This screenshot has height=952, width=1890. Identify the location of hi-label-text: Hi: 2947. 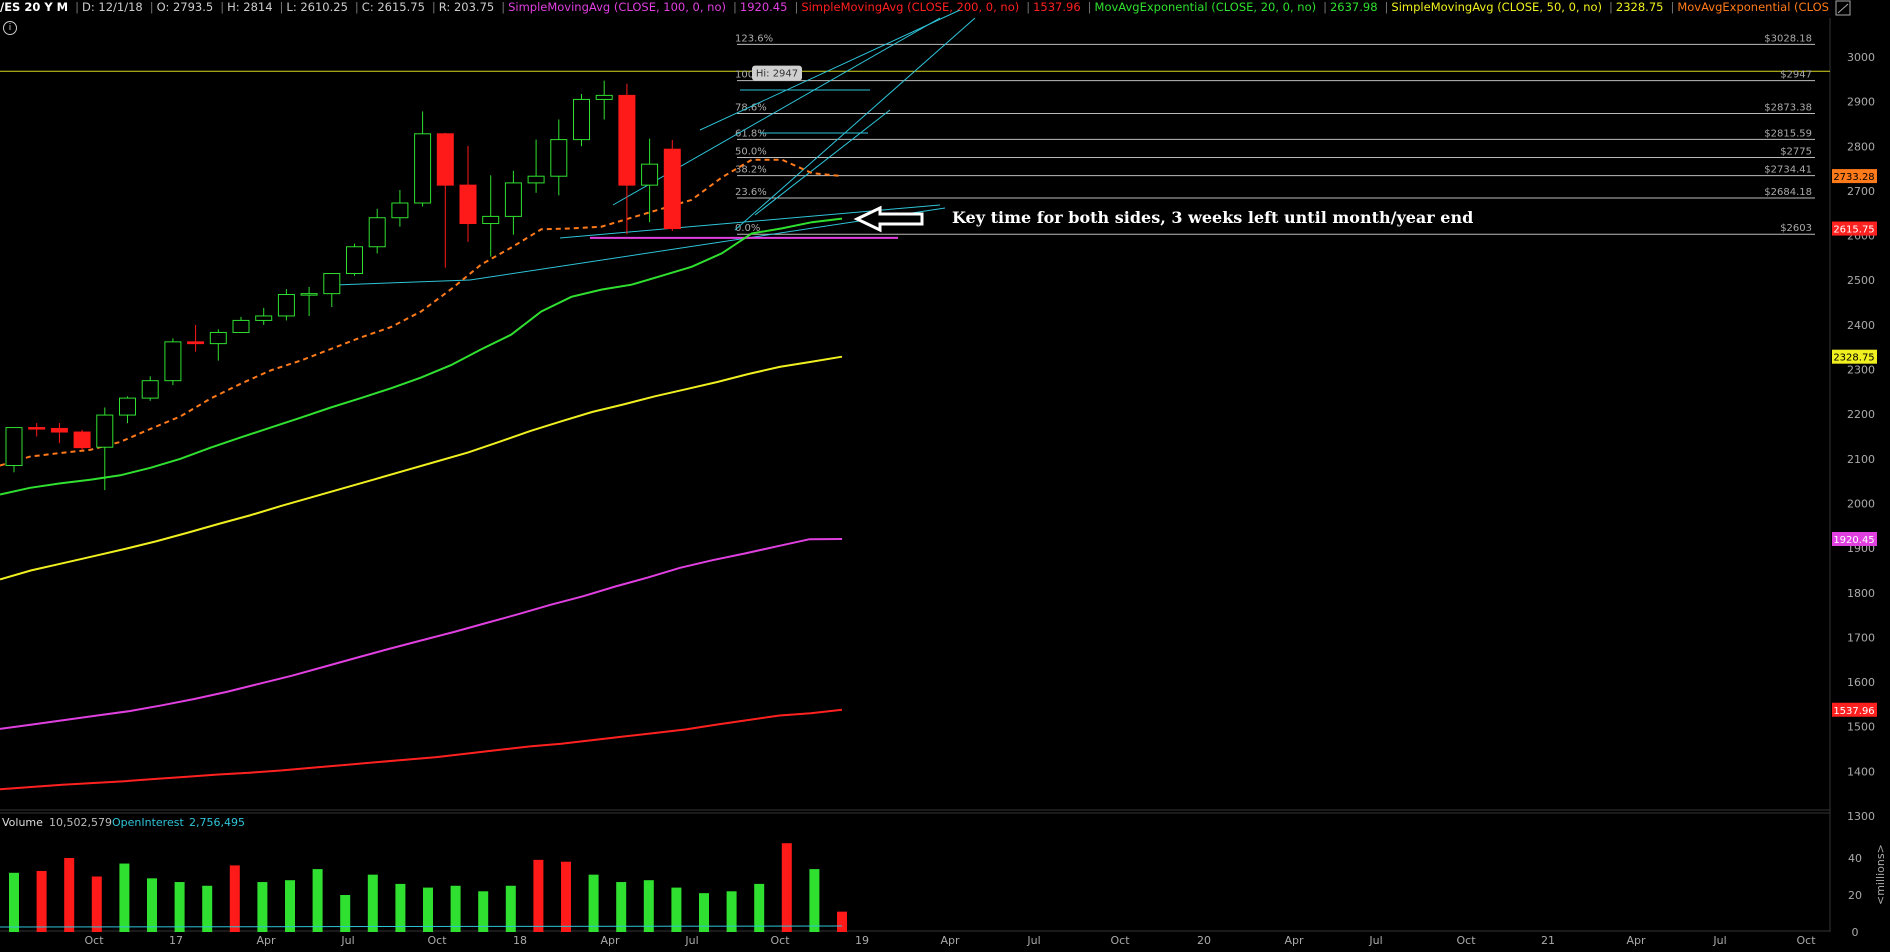
(777, 74).